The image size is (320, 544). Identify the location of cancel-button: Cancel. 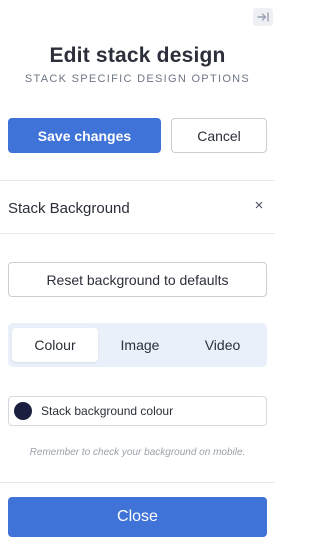
(219, 135).